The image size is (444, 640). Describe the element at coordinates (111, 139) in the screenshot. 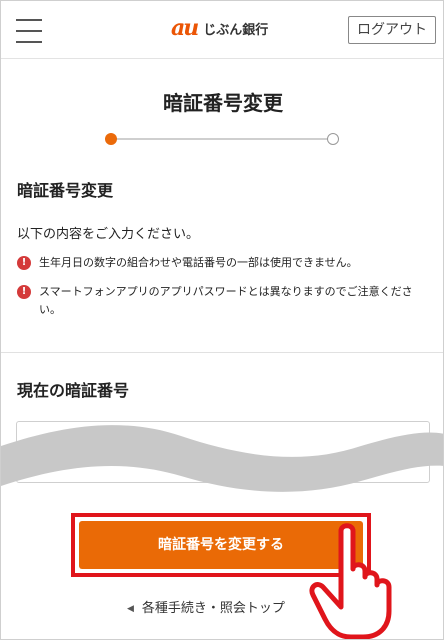

I see `progress-step-1-active` at that location.